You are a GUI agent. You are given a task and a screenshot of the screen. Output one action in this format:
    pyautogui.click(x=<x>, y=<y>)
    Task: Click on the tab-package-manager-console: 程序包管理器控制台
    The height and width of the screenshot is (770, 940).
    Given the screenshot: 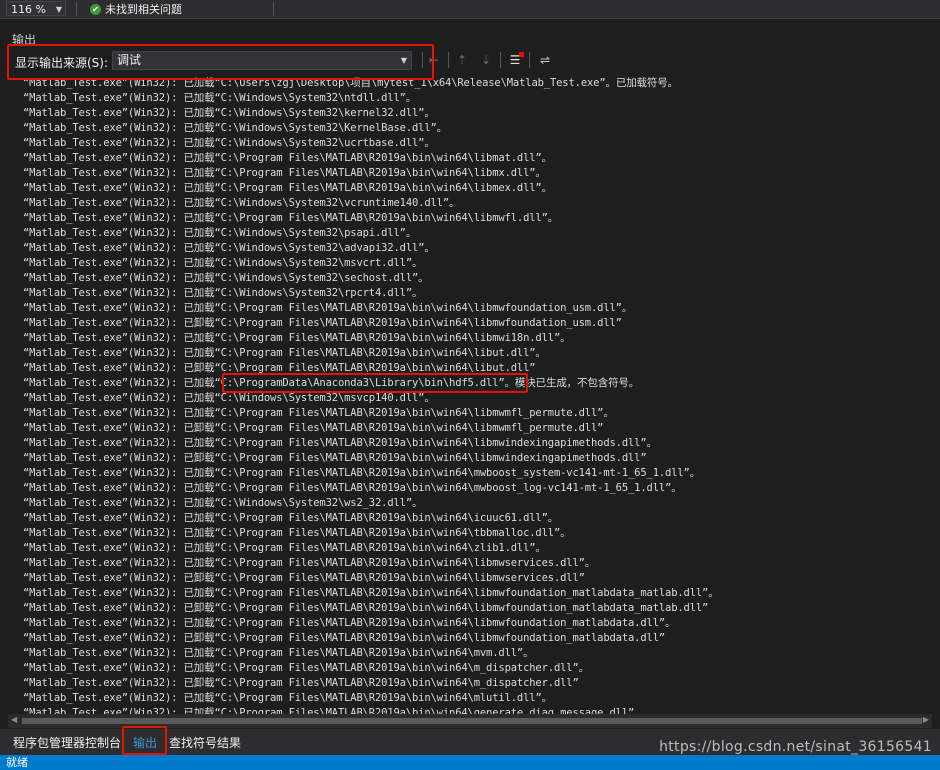 What is the action you would take?
    pyautogui.click(x=67, y=742)
    